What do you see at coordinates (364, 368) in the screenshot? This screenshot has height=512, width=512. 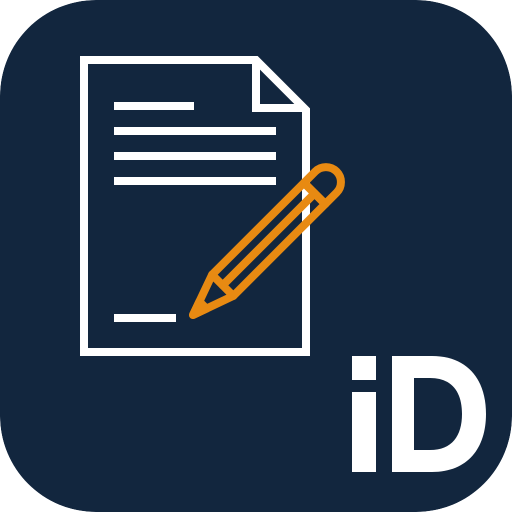 I see `id-badge-i-dot` at bounding box center [364, 368].